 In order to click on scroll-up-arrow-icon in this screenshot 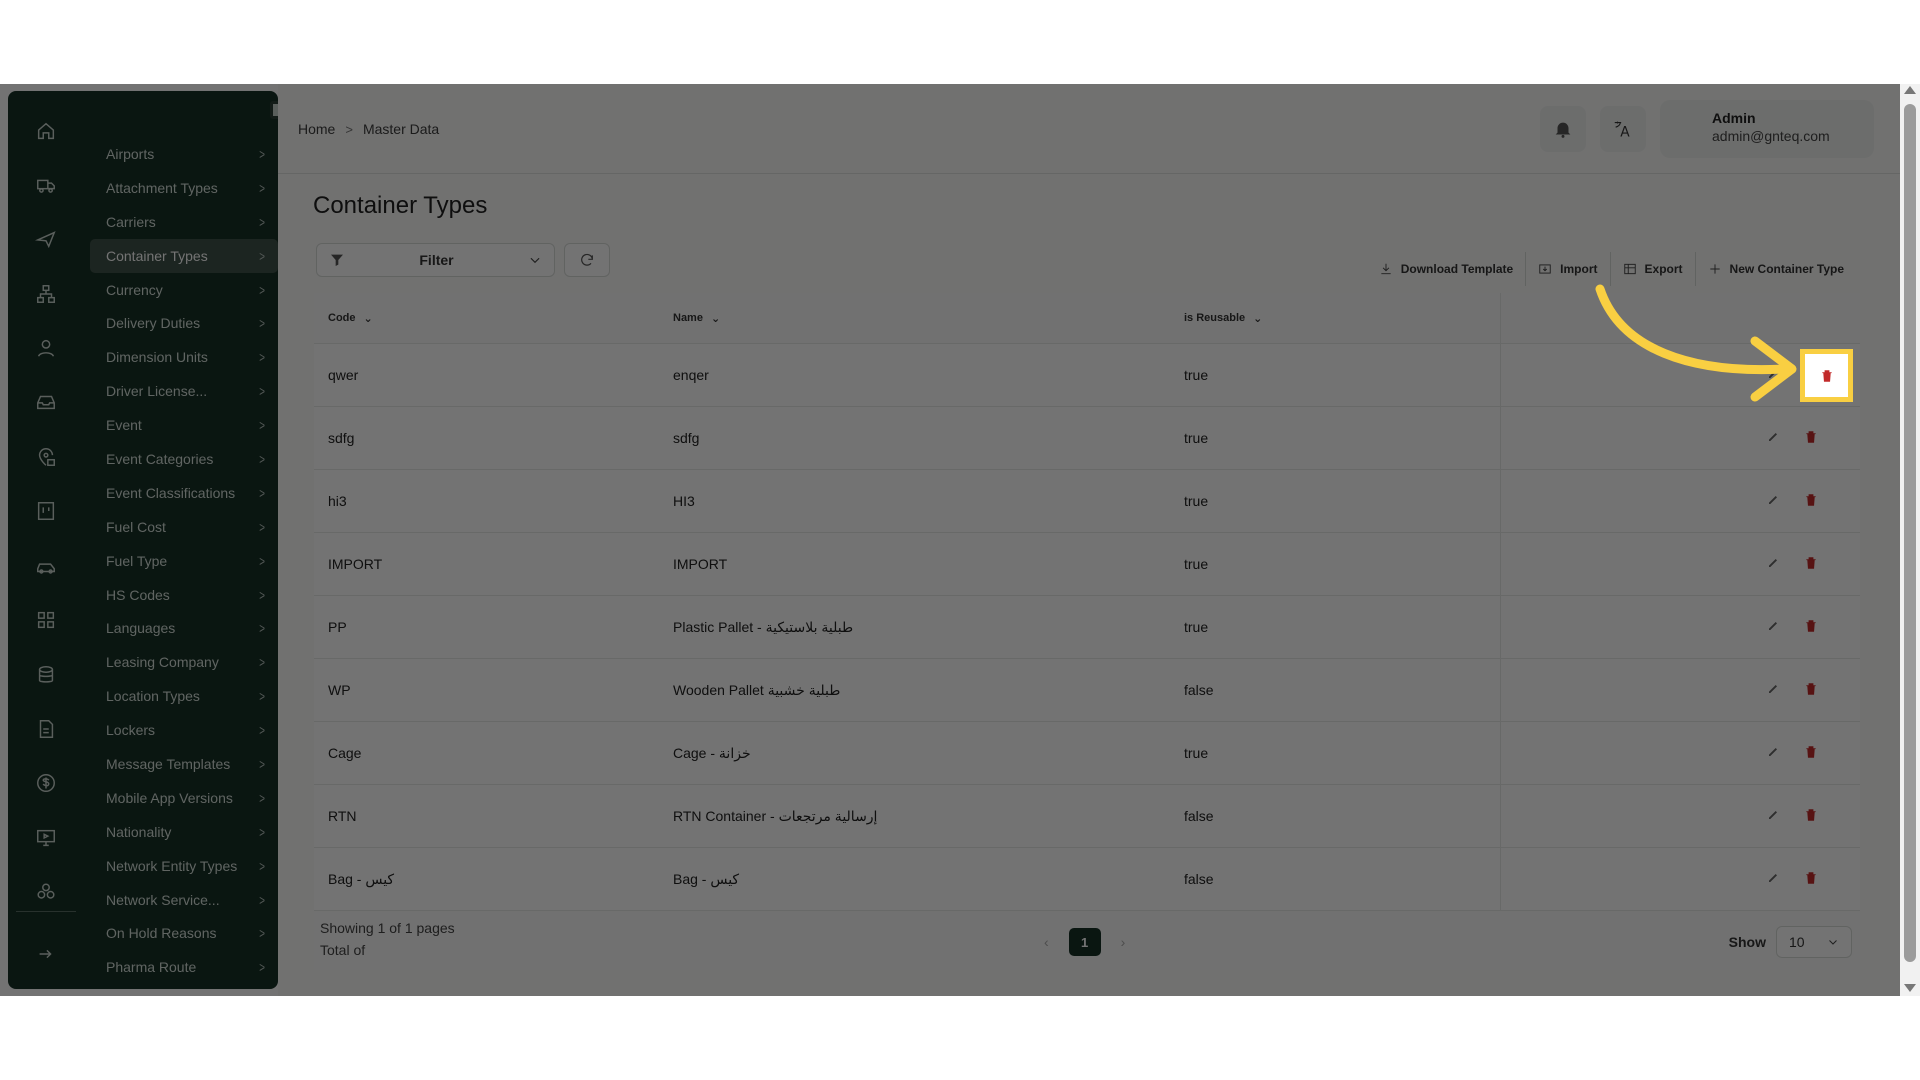, I will do `click(1910, 90)`.